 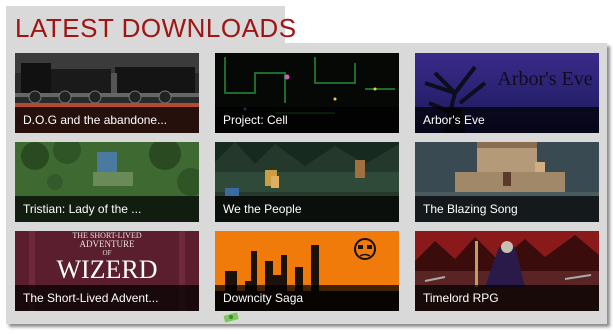 What do you see at coordinates (454, 120) in the screenshot?
I see `download-title: Arbor's Eve` at bounding box center [454, 120].